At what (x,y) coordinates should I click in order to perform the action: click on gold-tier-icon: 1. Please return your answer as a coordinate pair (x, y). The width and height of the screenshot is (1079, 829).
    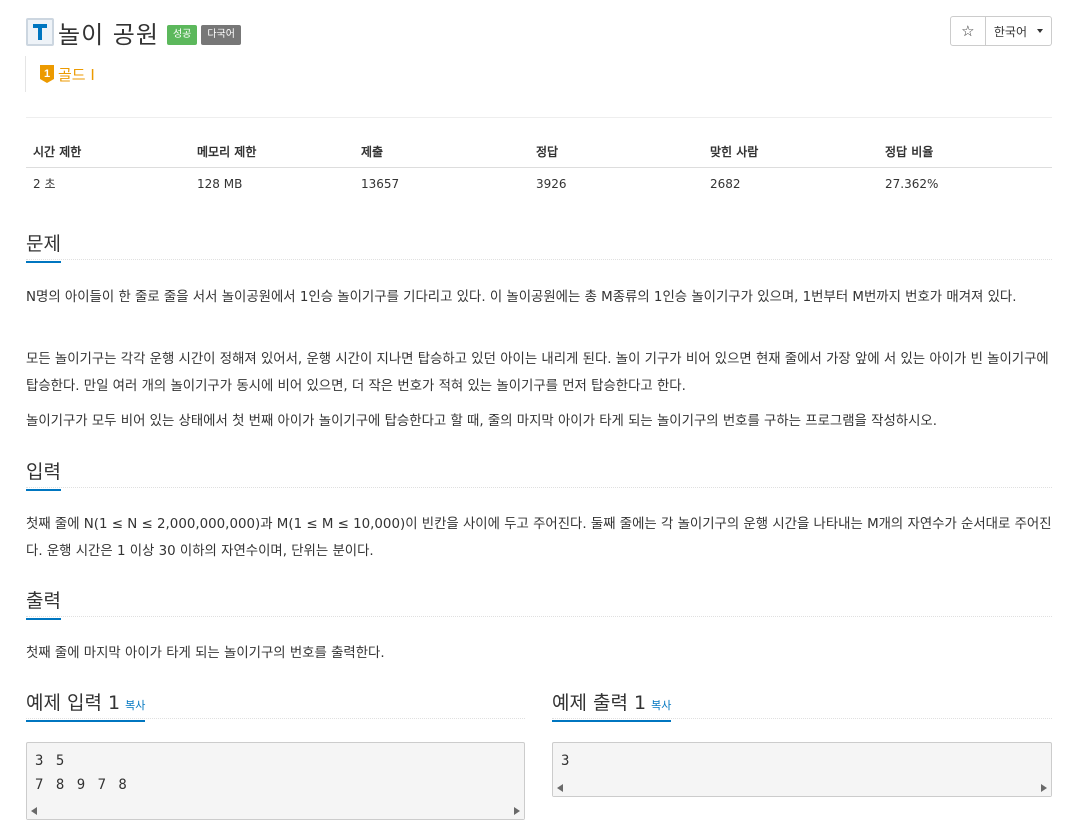
    Looking at the image, I should click on (47, 74).